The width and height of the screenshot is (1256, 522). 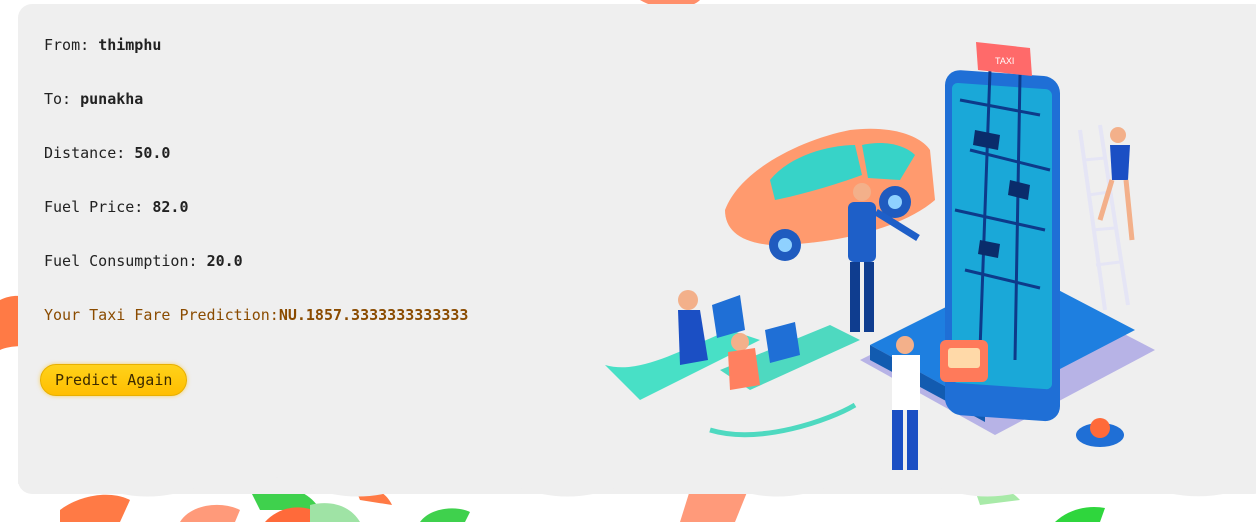 I want to click on ladder-icon, so click(x=1106, y=217).